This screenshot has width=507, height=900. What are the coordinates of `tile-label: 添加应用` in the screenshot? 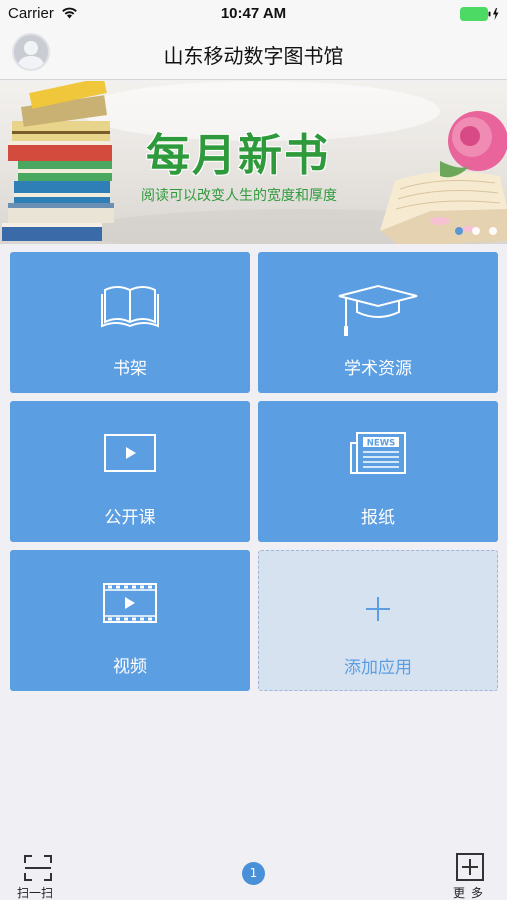 It's located at (378, 668).